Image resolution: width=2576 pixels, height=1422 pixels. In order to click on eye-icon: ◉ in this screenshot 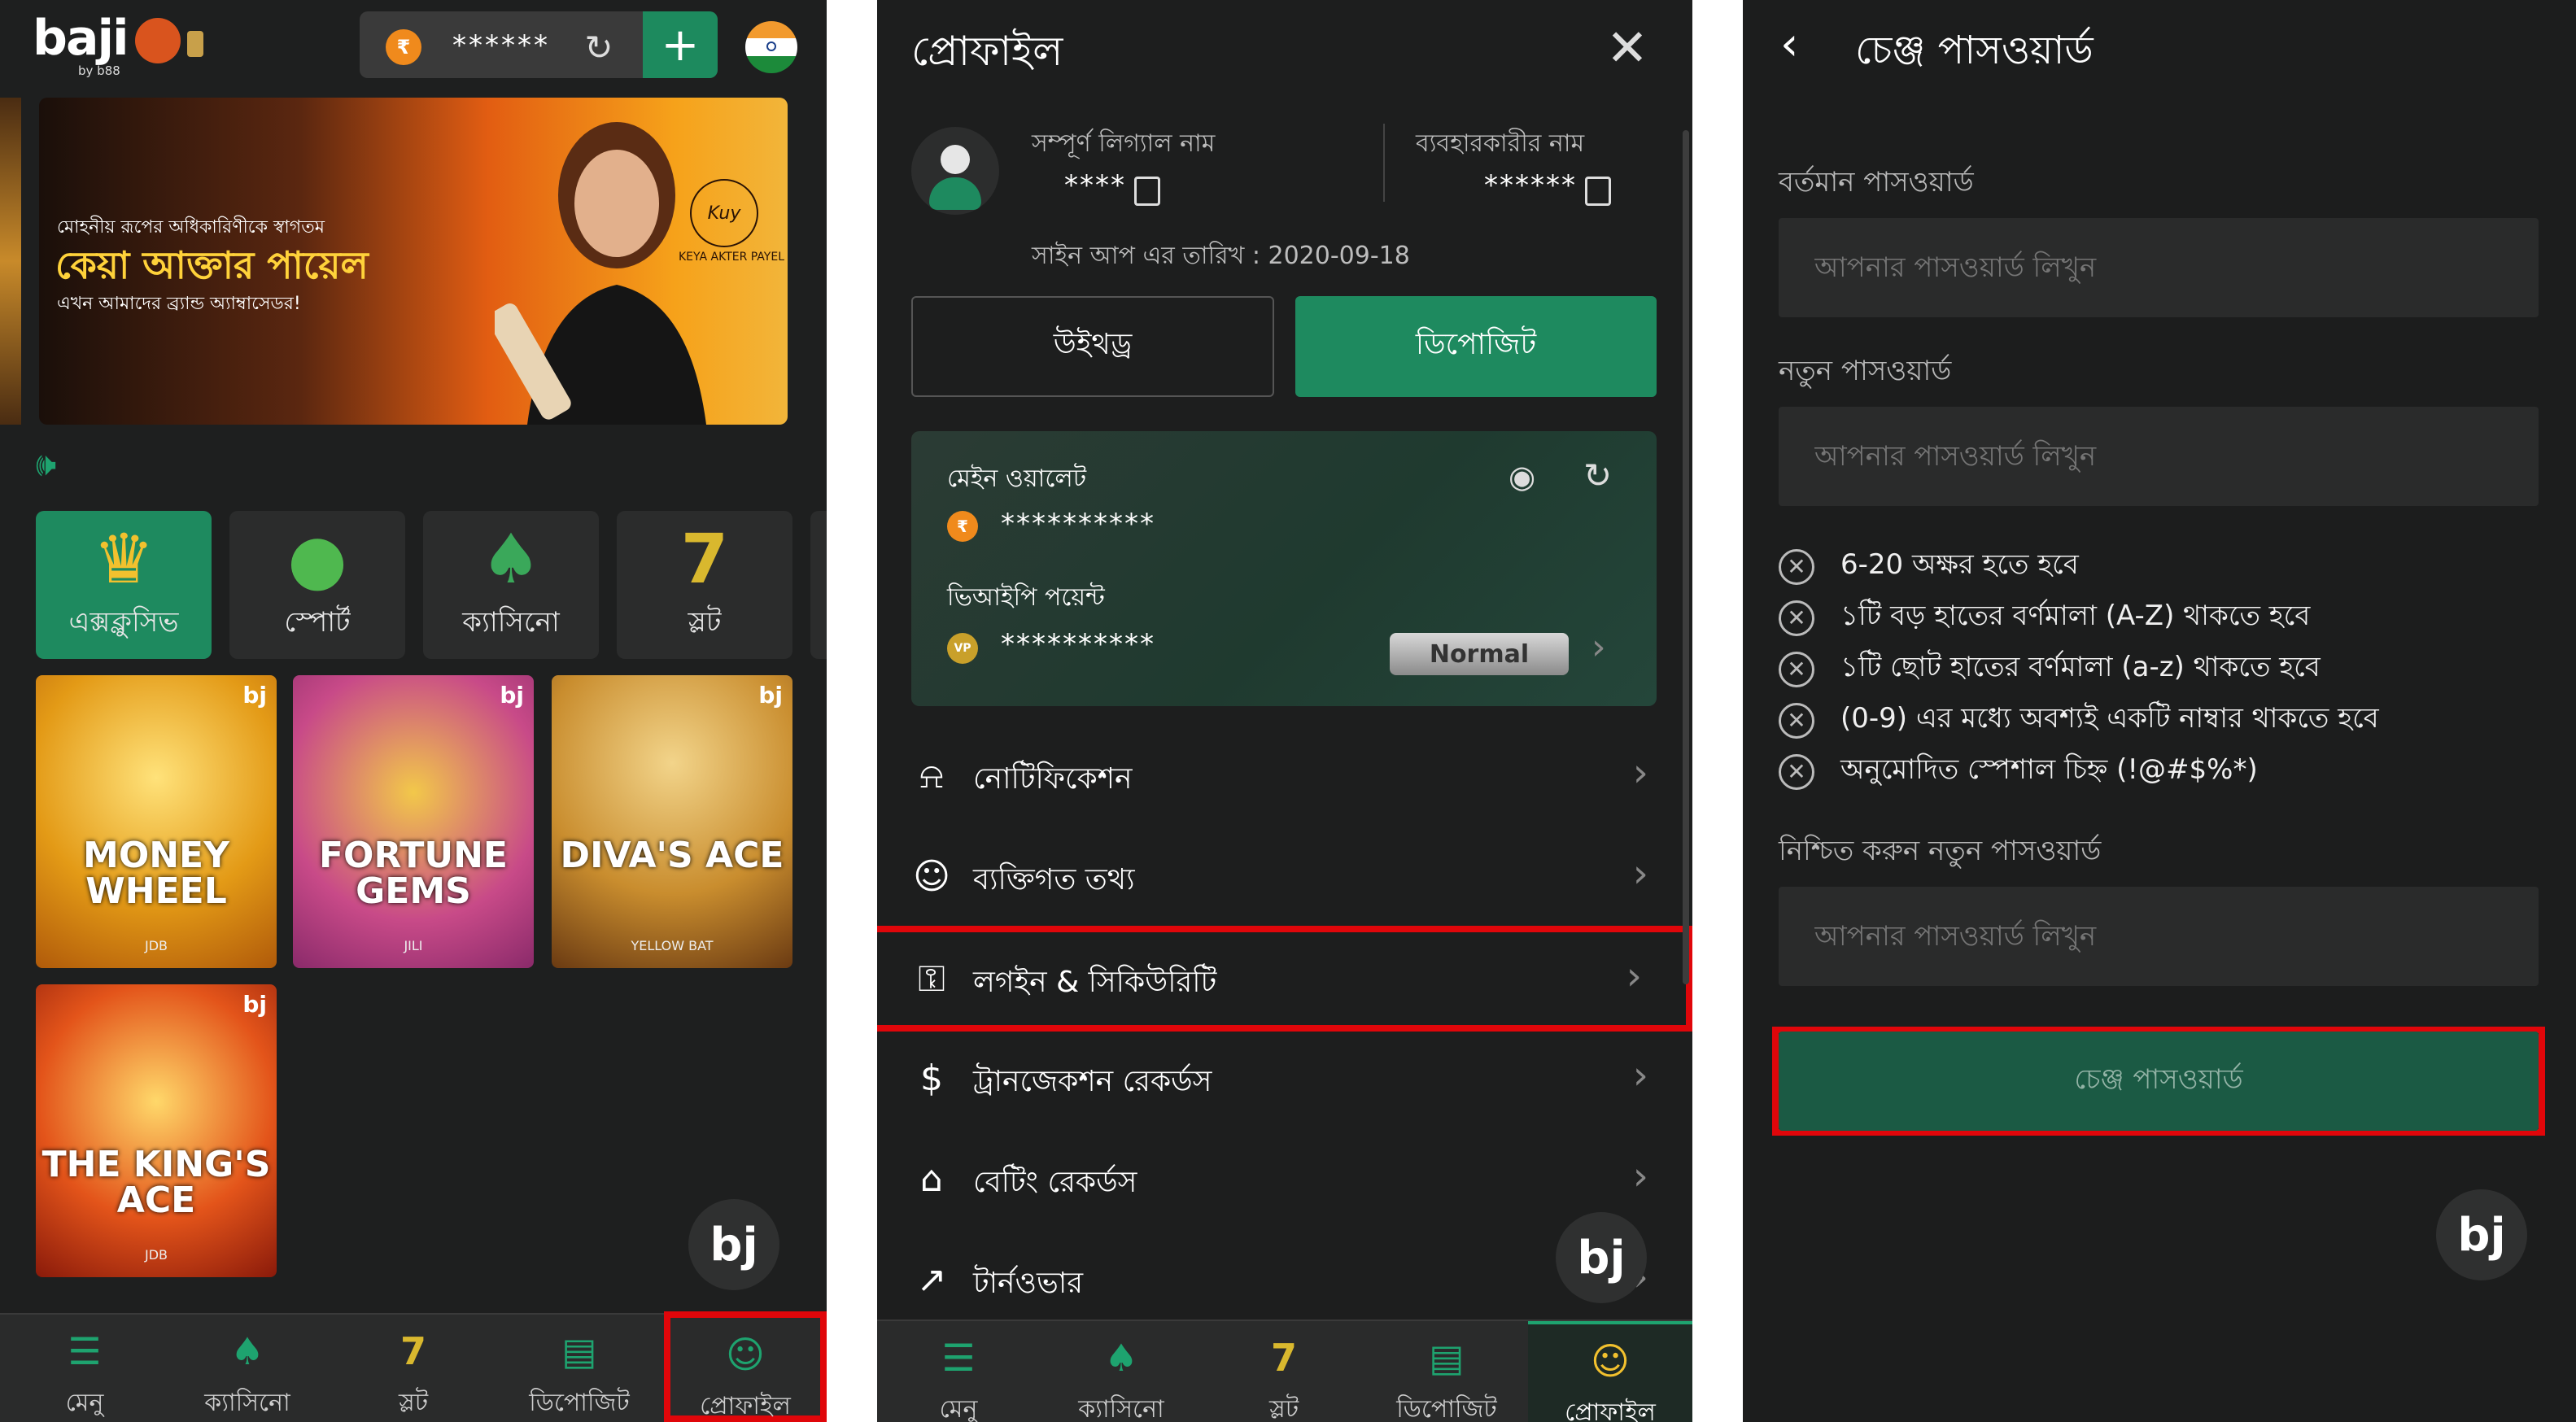, I will do `click(1521, 477)`.